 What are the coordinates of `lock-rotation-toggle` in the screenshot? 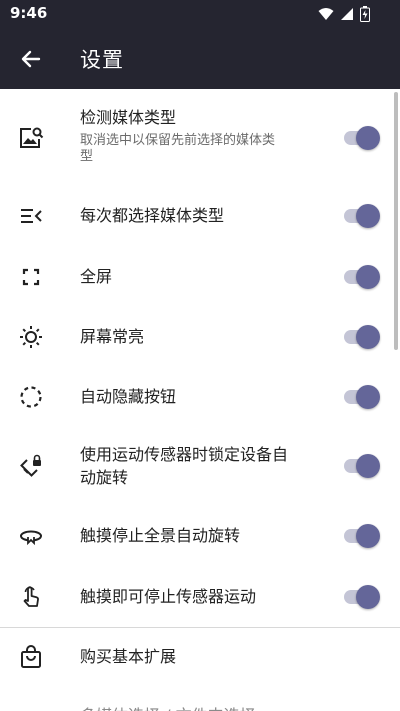 It's located at (362, 466).